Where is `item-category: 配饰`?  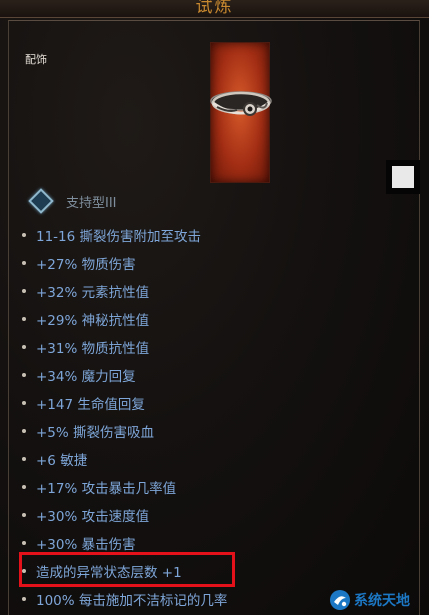 item-category: 配饰 is located at coordinates (36, 59).